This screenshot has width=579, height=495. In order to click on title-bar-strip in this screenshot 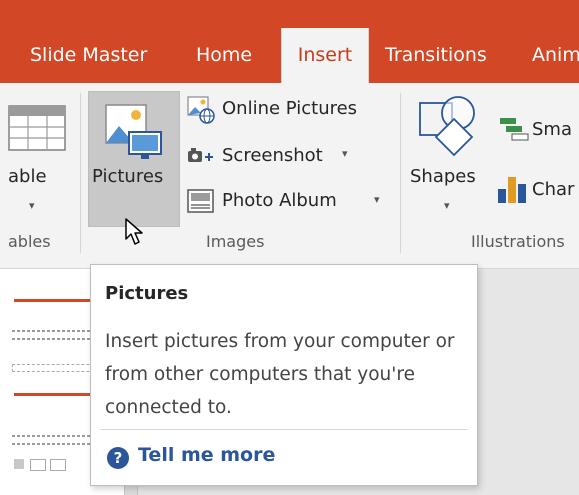, I will do `click(289, 14)`.